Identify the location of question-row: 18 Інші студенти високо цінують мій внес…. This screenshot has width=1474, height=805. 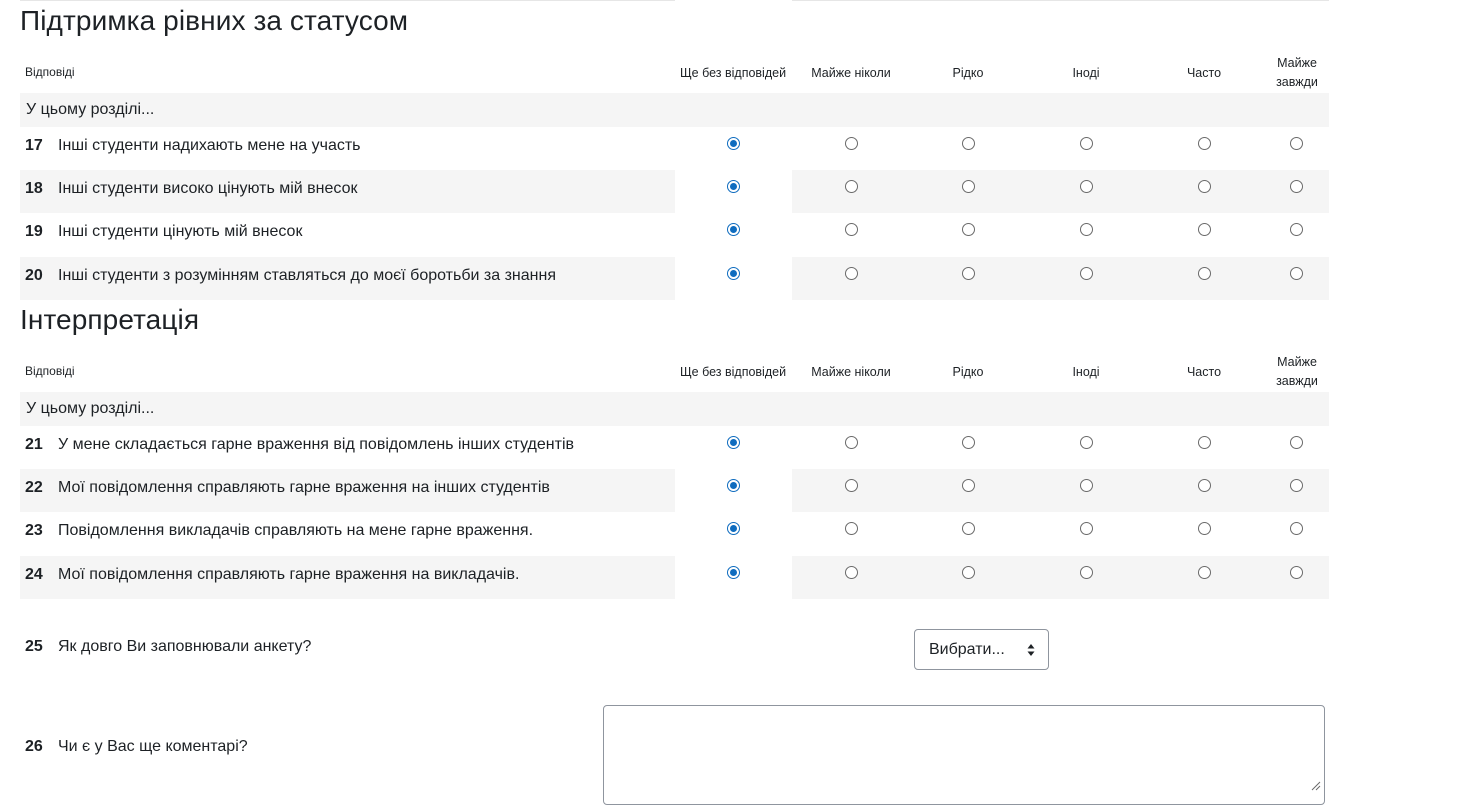
(674, 191).